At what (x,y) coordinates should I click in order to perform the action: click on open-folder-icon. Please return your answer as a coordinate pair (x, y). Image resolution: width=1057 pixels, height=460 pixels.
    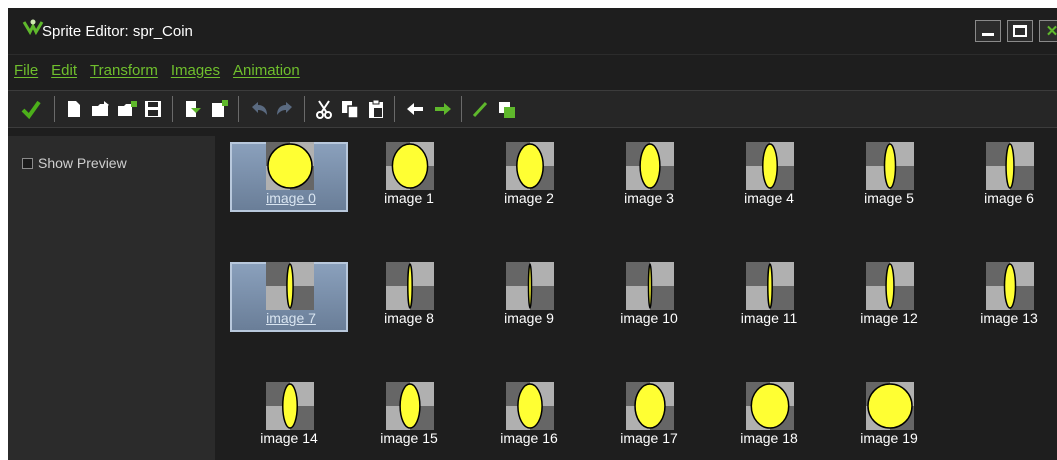
    Looking at the image, I should click on (101, 109).